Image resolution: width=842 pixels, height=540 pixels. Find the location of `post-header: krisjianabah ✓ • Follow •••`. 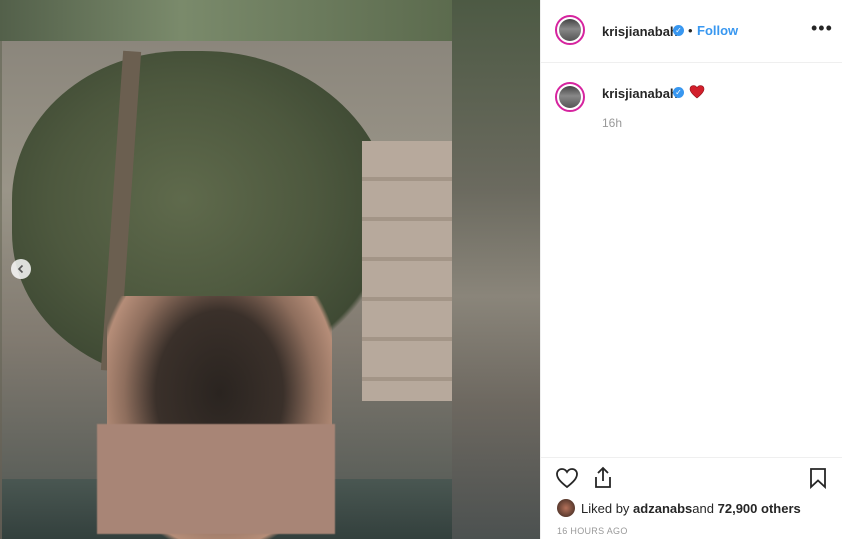

post-header: krisjianabah ✓ • Follow ••• is located at coordinates (691, 31).